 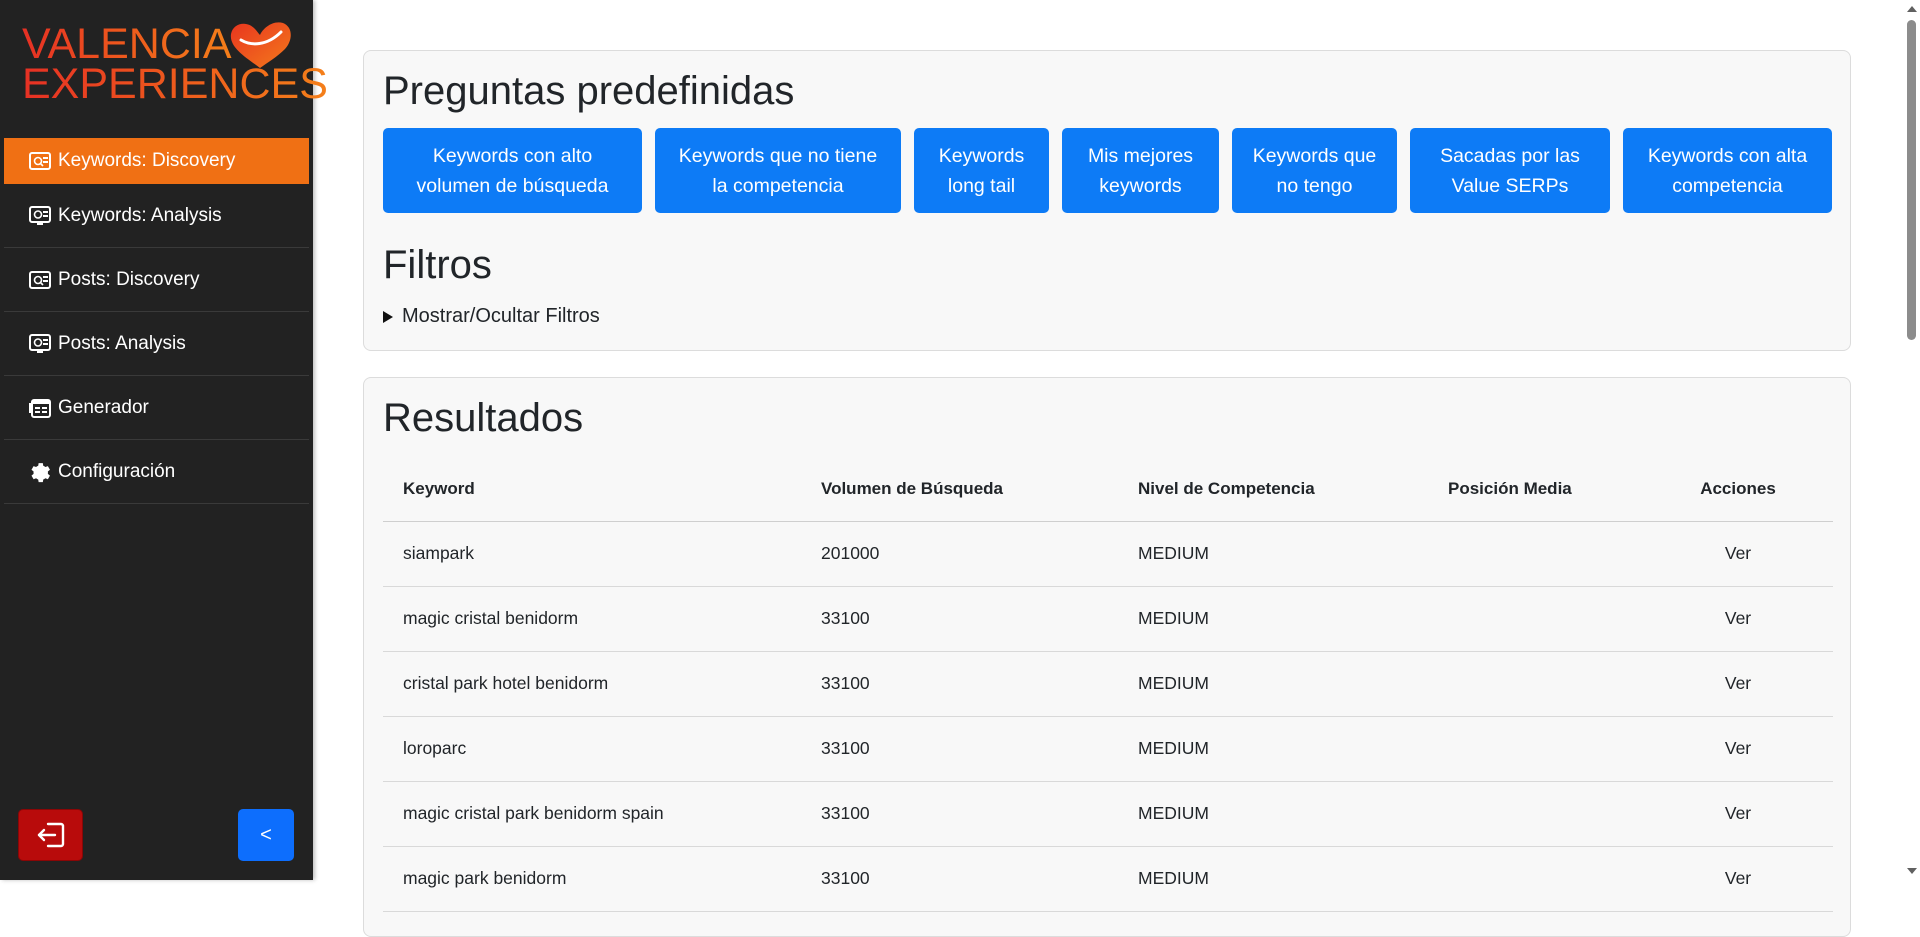 What do you see at coordinates (140, 215) in the screenshot?
I see `sidebar-item-label: Keywords: Analysis` at bounding box center [140, 215].